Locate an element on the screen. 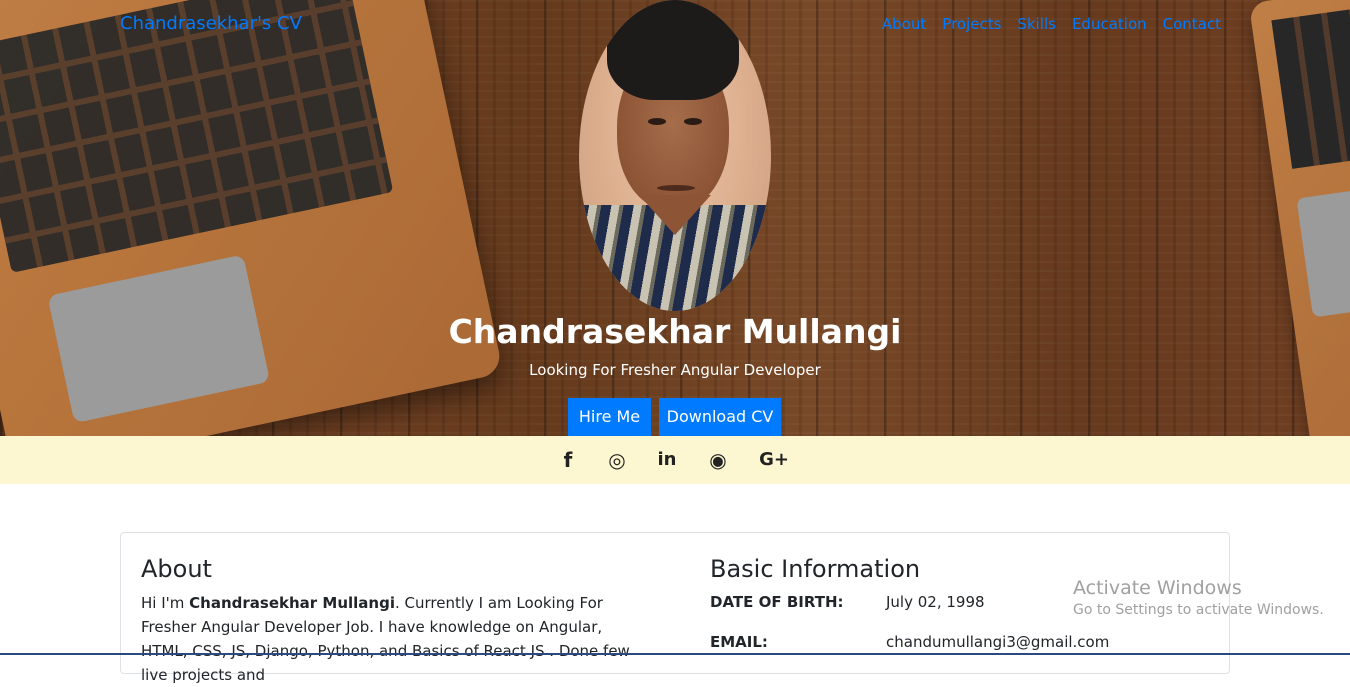 This screenshot has width=1350, height=687. profile-hair is located at coordinates (673, 50).